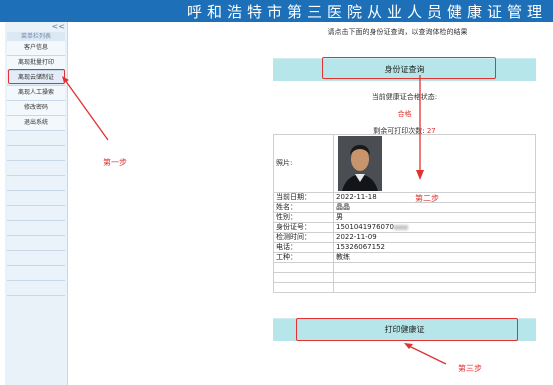 This screenshot has height=385, width=553. Describe the element at coordinates (86, 110) in the screenshot. I see `step1-arrow` at that location.